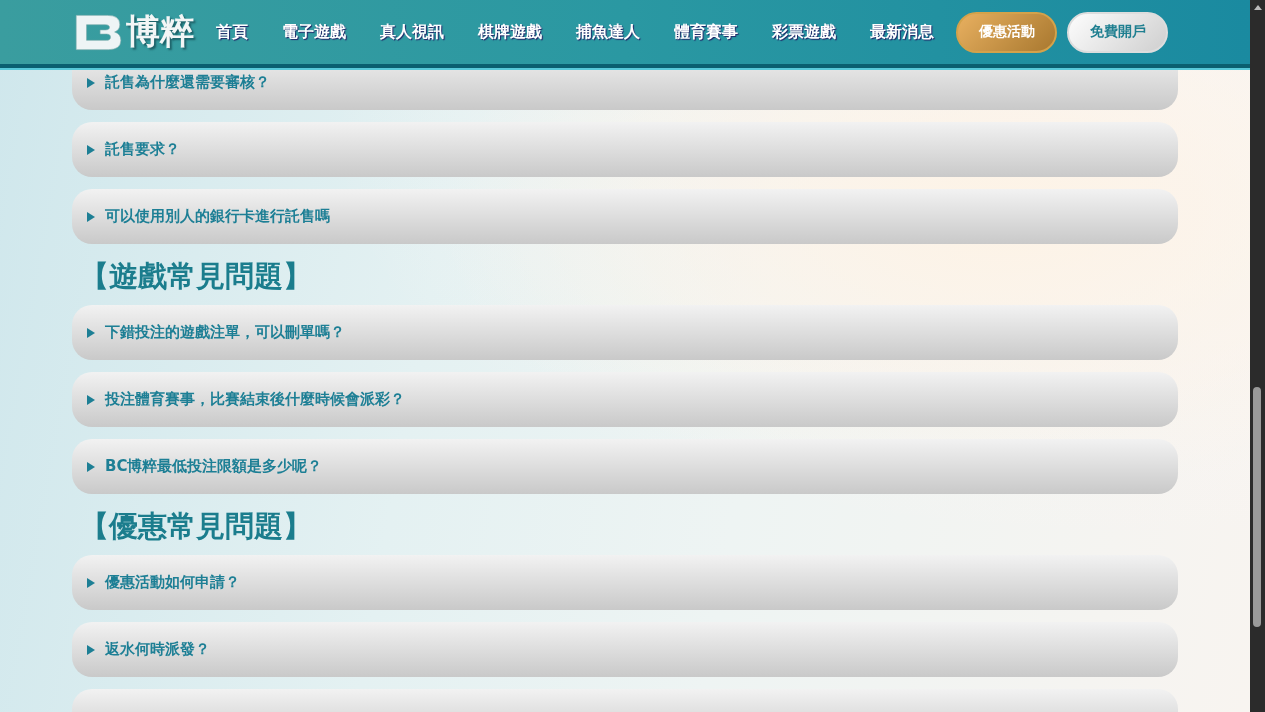  Describe the element at coordinates (172, 582) in the screenshot. I see `faq-question: 優惠活動如何申請？` at that location.